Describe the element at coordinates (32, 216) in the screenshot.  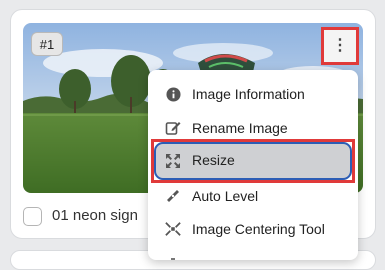
I see `image-select-checkbox` at that location.